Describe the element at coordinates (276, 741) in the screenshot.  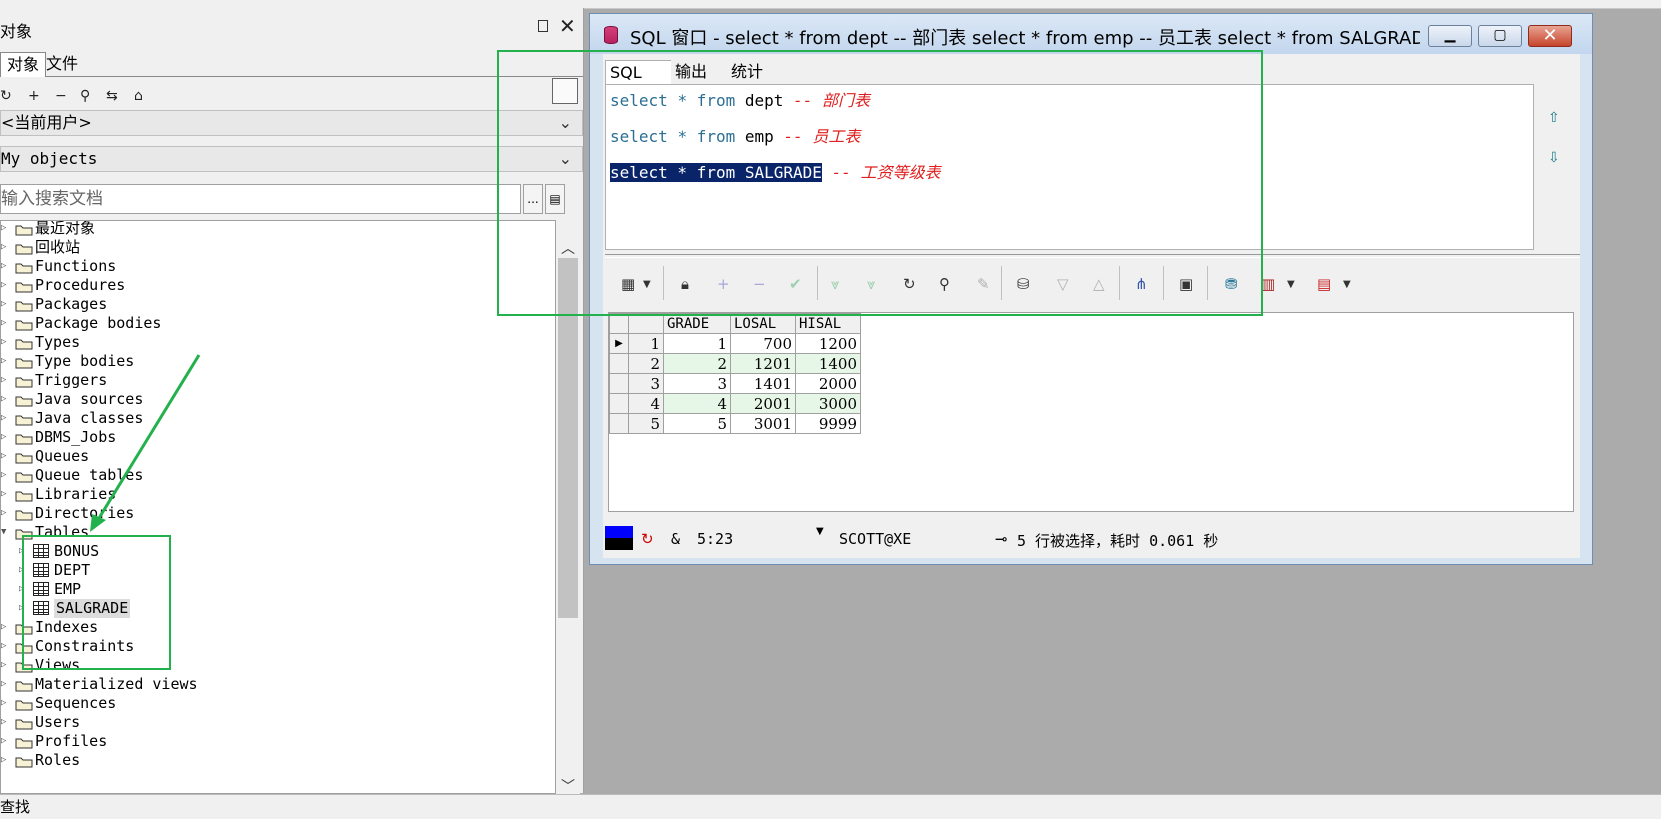
I see `tree-node: ▷ Profiles` at that location.